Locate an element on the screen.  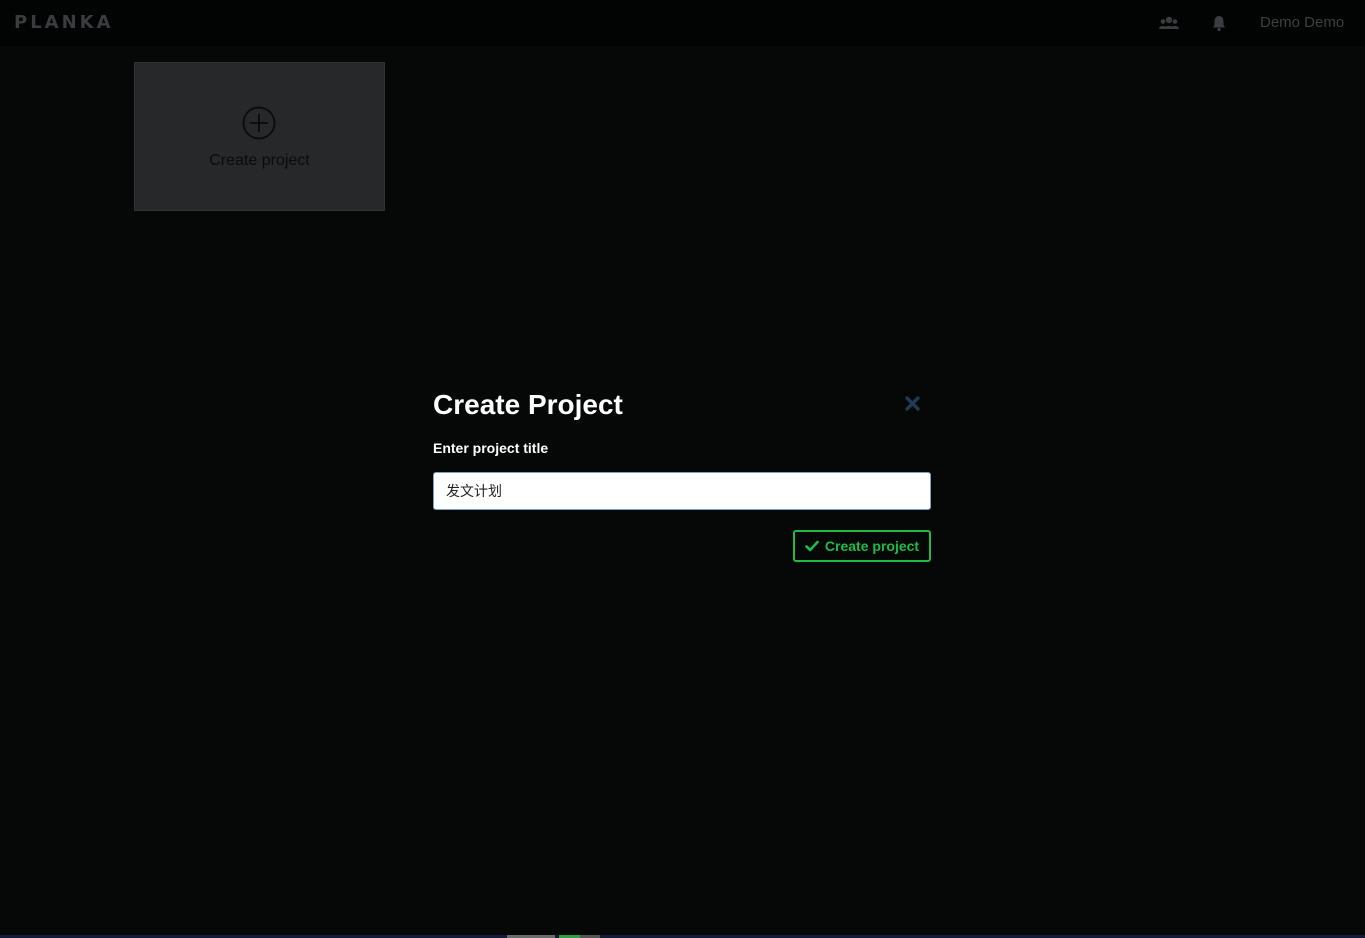
create-project-card: Create project is located at coordinates (259, 136).